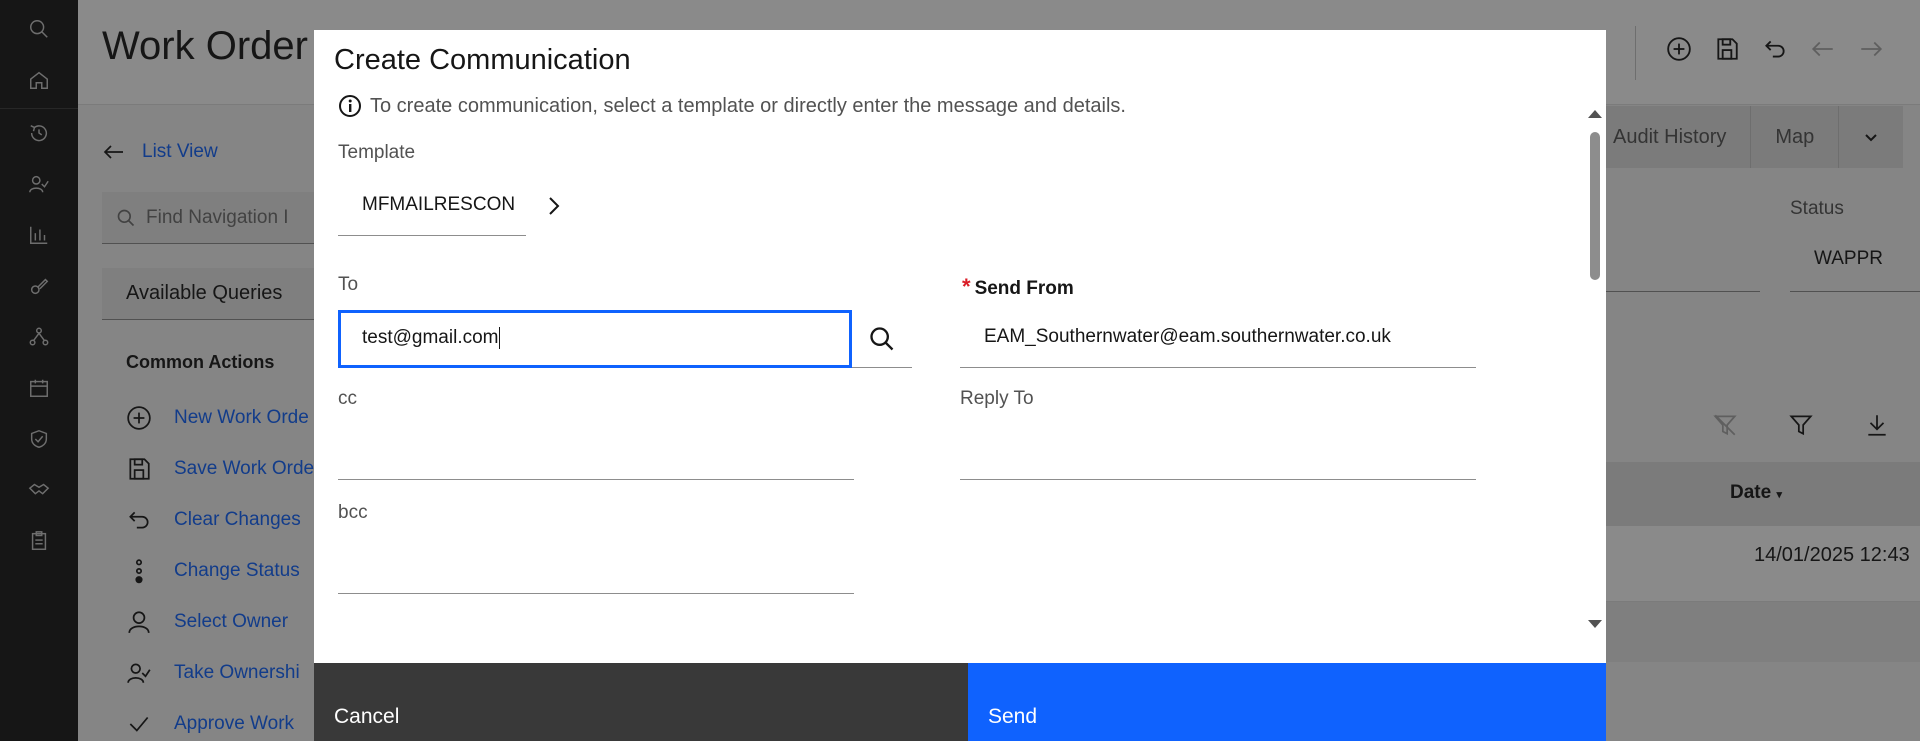  What do you see at coordinates (1287, 702) in the screenshot?
I see `send-button: Send` at bounding box center [1287, 702].